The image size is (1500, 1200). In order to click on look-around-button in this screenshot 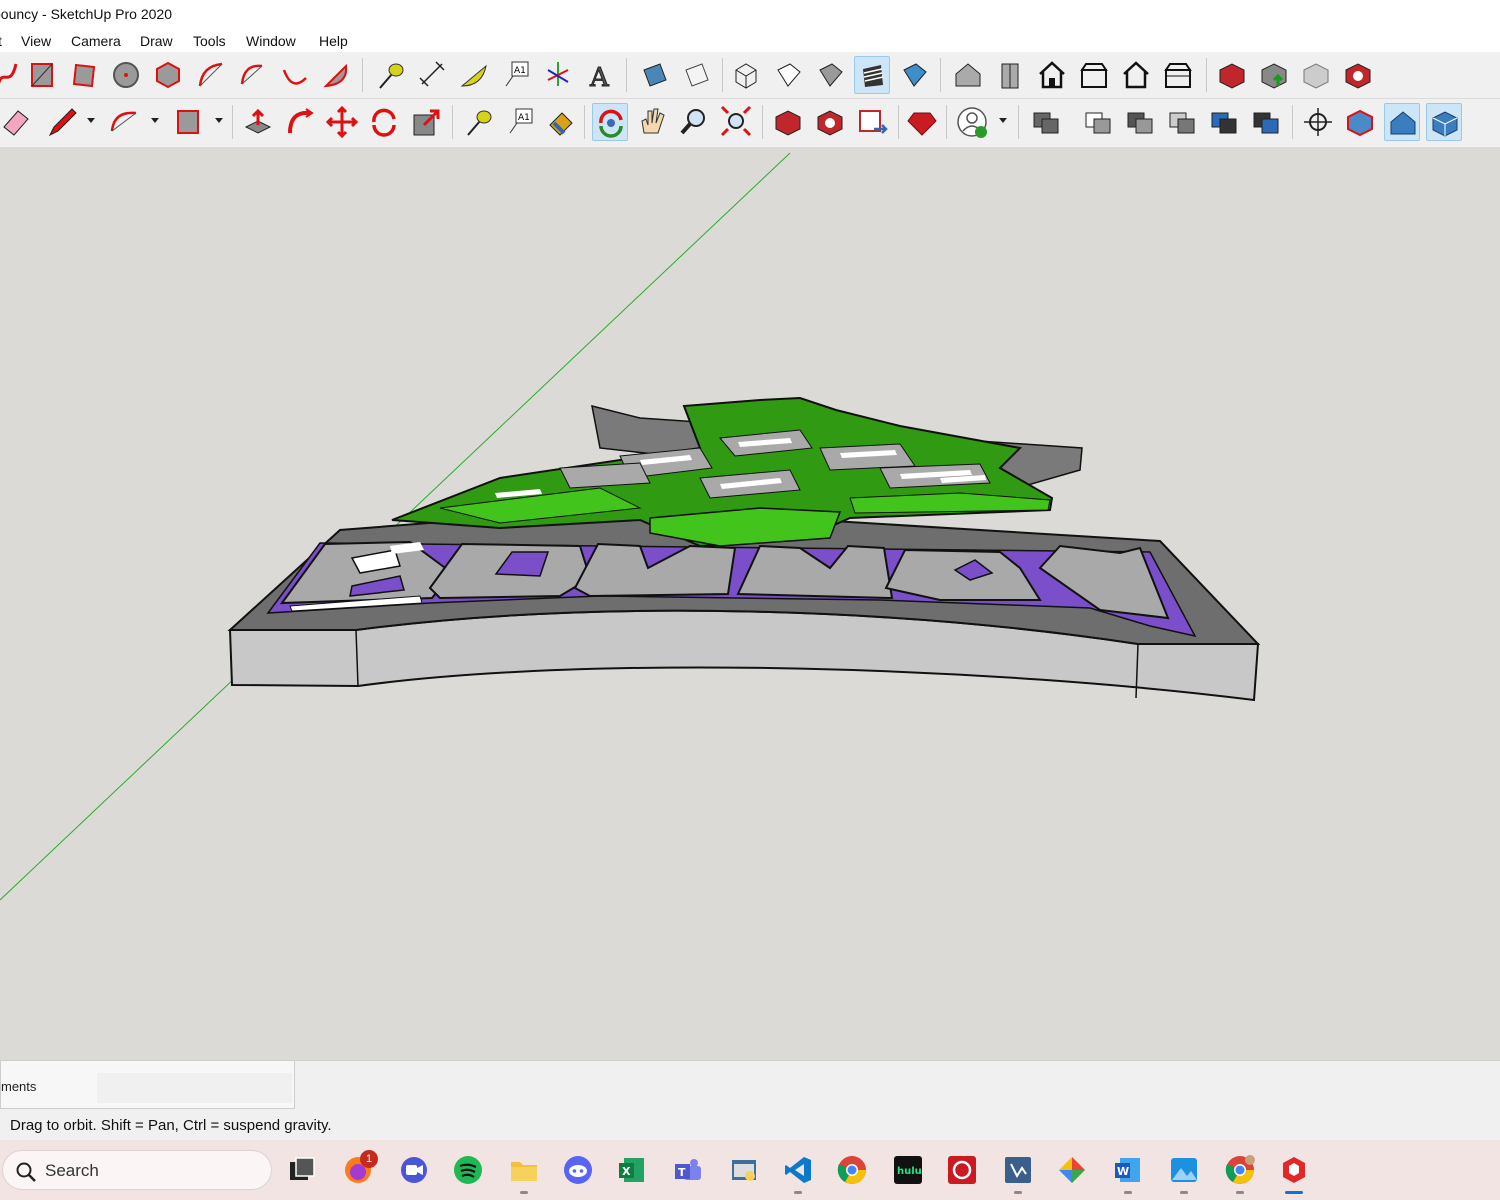, I will do `click(1402, 122)`.